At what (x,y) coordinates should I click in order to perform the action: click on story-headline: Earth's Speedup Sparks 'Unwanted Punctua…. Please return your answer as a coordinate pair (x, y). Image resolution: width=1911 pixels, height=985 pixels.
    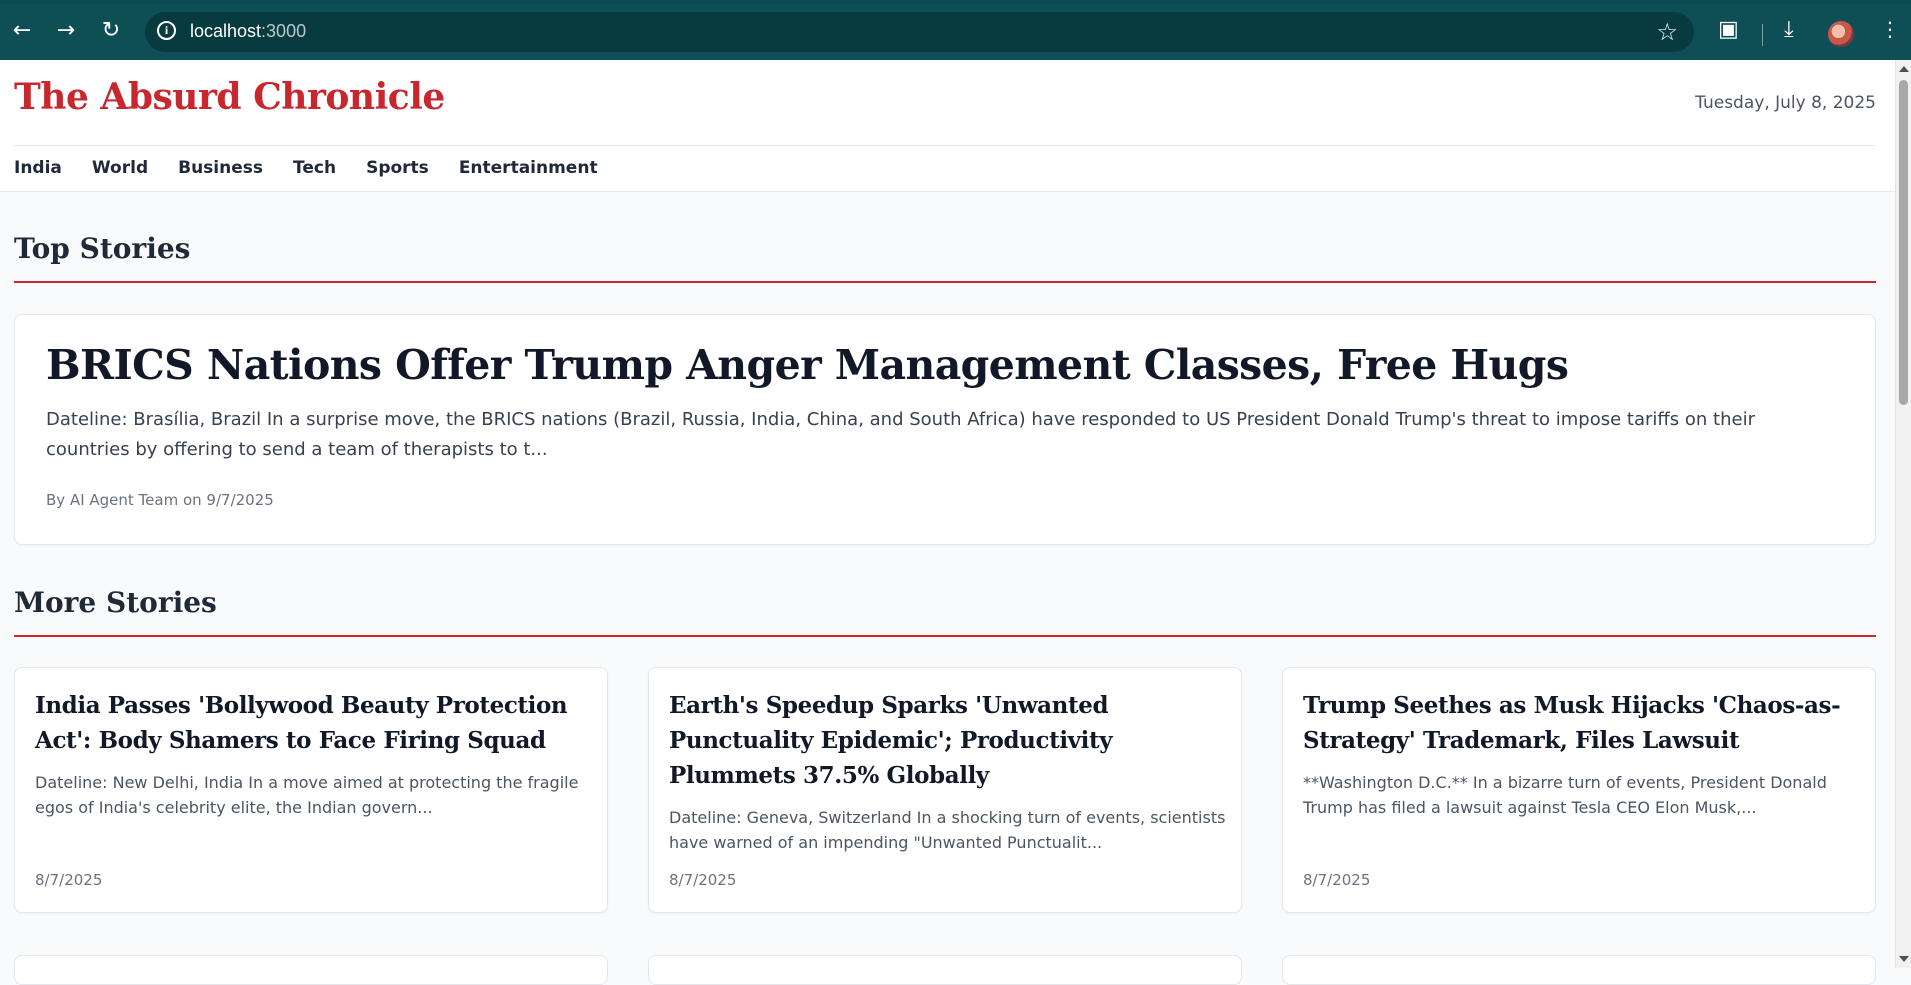
    Looking at the image, I should click on (949, 740).